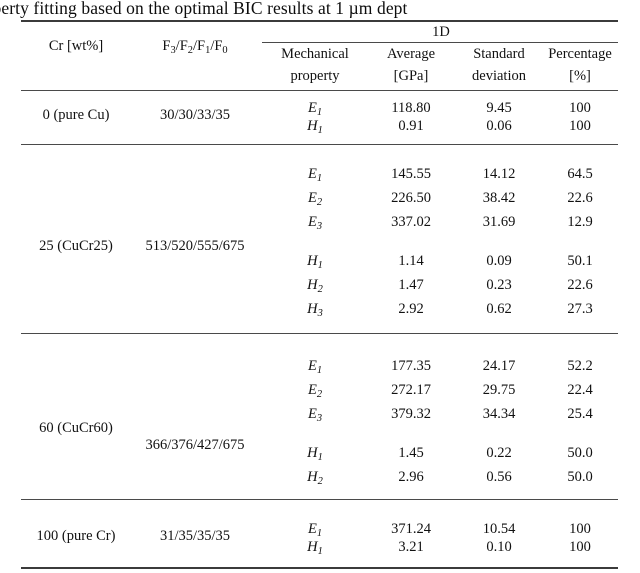  What do you see at coordinates (499, 529) in the screenshot?
I see `standard-deviation-value: 10.54` at bounding box center [499, 529].